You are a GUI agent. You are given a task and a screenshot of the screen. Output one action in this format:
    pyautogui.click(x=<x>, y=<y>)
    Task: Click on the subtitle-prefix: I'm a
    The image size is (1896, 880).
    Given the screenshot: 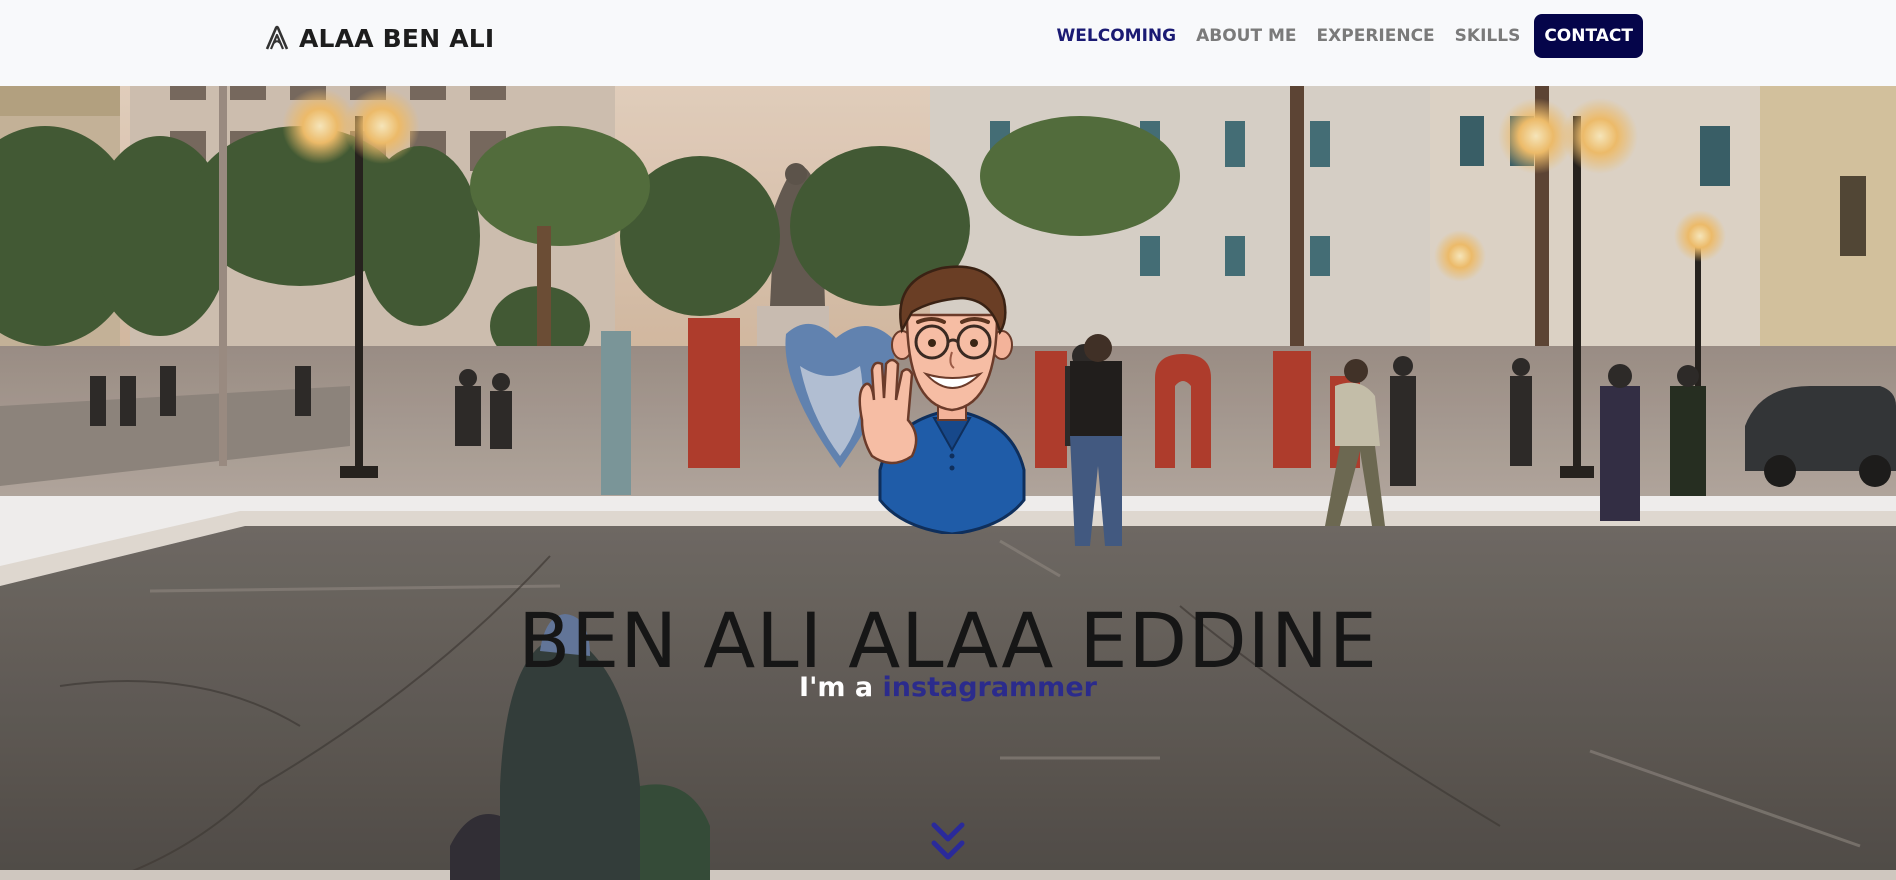 What is the action you would take?
    pyautogui.click(x=841, y=687)
    